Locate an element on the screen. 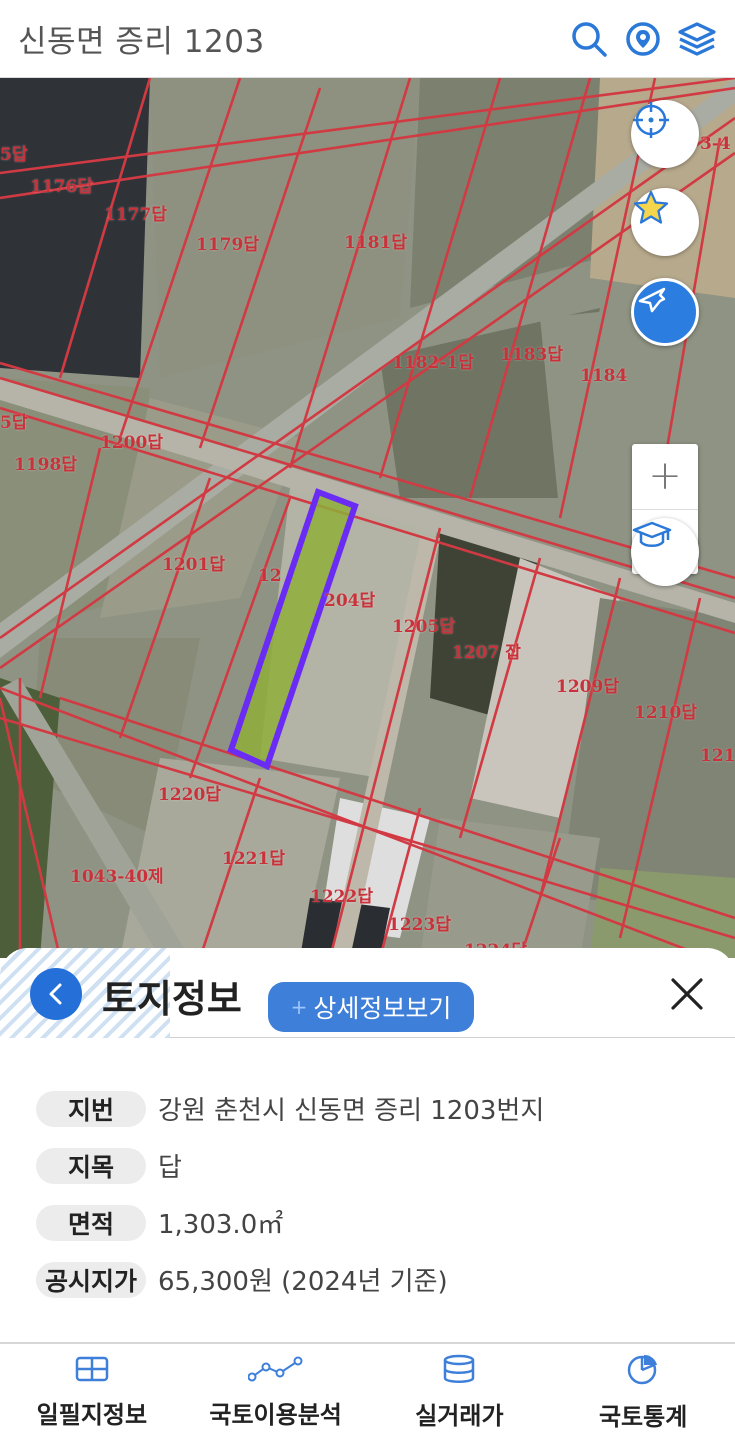 Image resolution: width=735 pixels, height=1440 pixels. parcel-label: 121 is located at coordinates (717, 756).